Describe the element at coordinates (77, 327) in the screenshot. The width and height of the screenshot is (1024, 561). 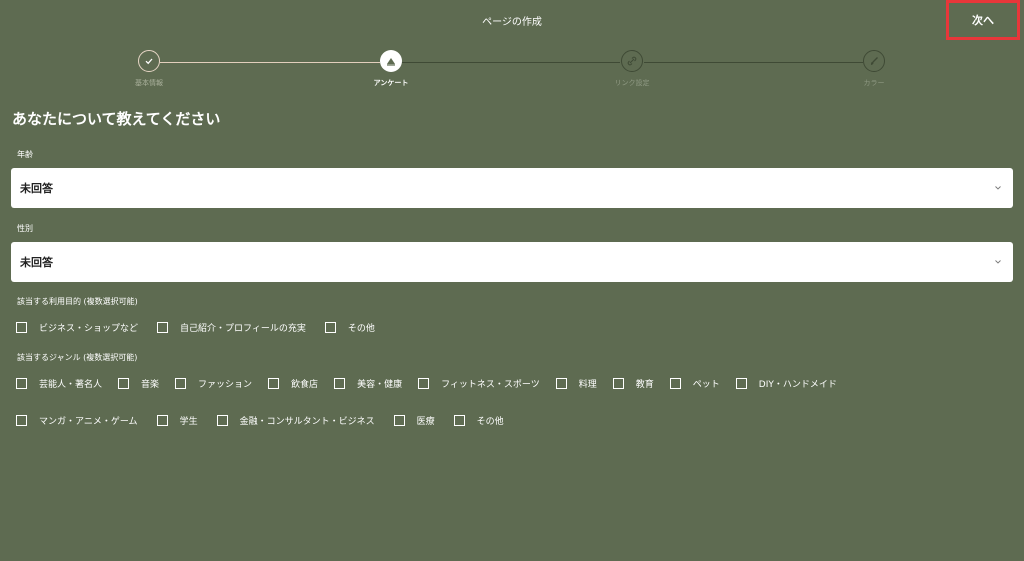
I see `purpose-option: ビジネス・ショップなど` at that location.